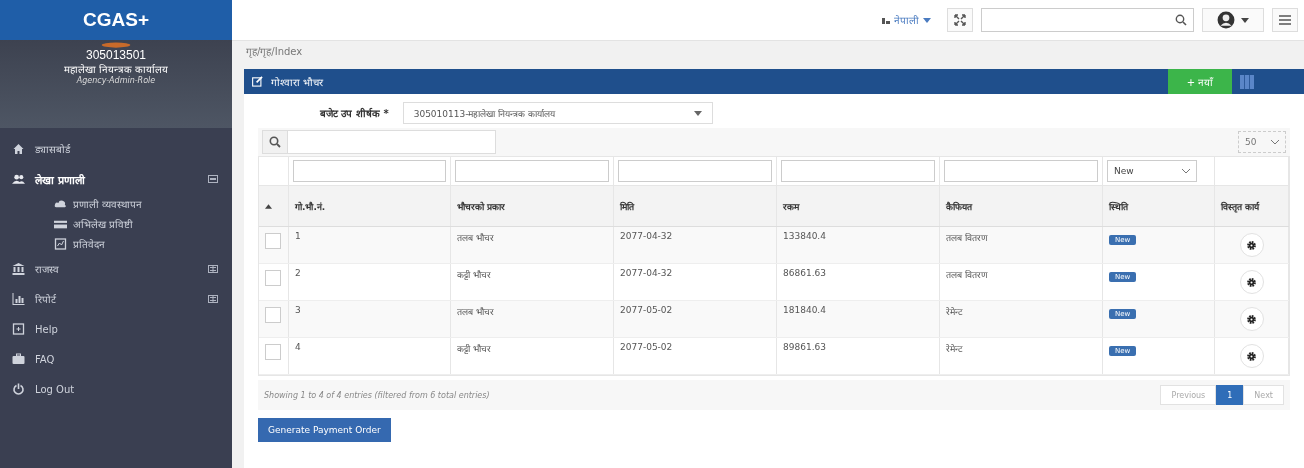 This screenshot has width=1304, height=468. I want to click on menu-icon, so click(1285, 20).